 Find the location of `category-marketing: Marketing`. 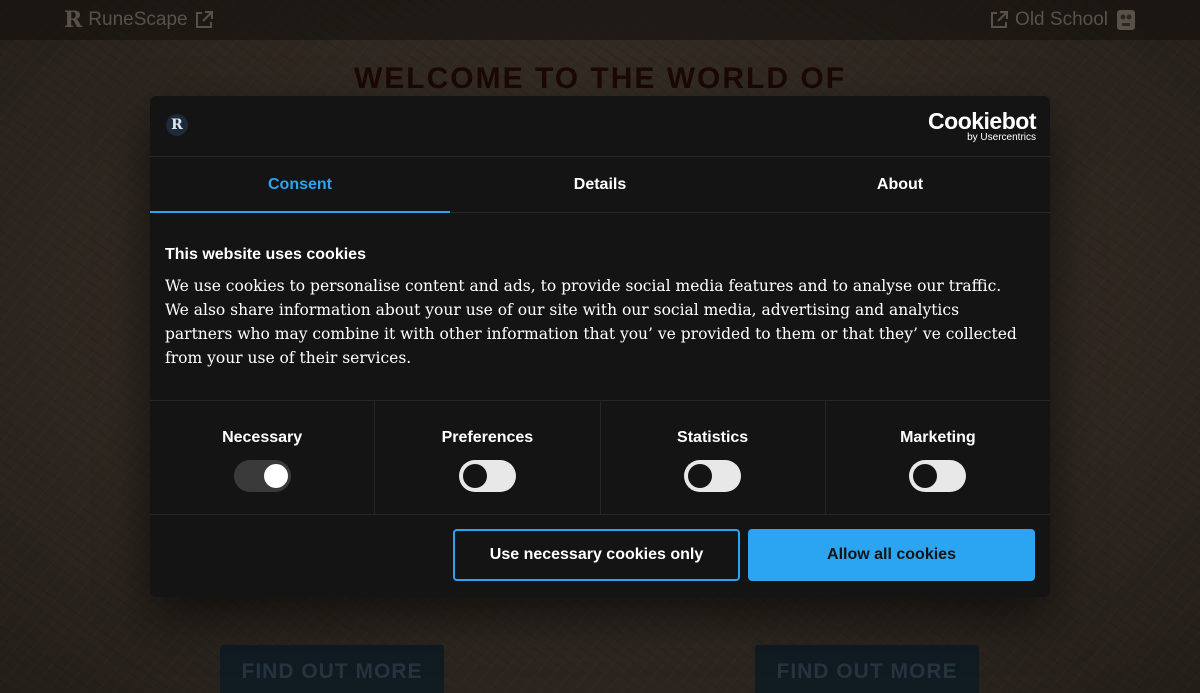

category-marketing: Marketing is located at coordinates (938, 457).